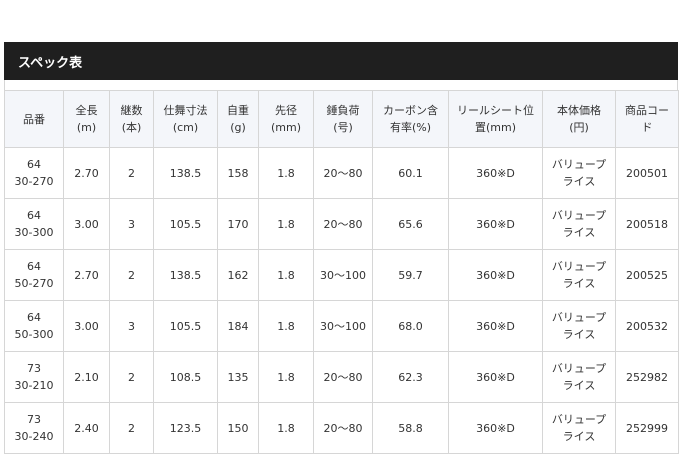  What do you see at coordinates (286, 119) in the screenshot?
I see `header-tip-diameter: 先径 (mm)` at bounding box center [286, 119].